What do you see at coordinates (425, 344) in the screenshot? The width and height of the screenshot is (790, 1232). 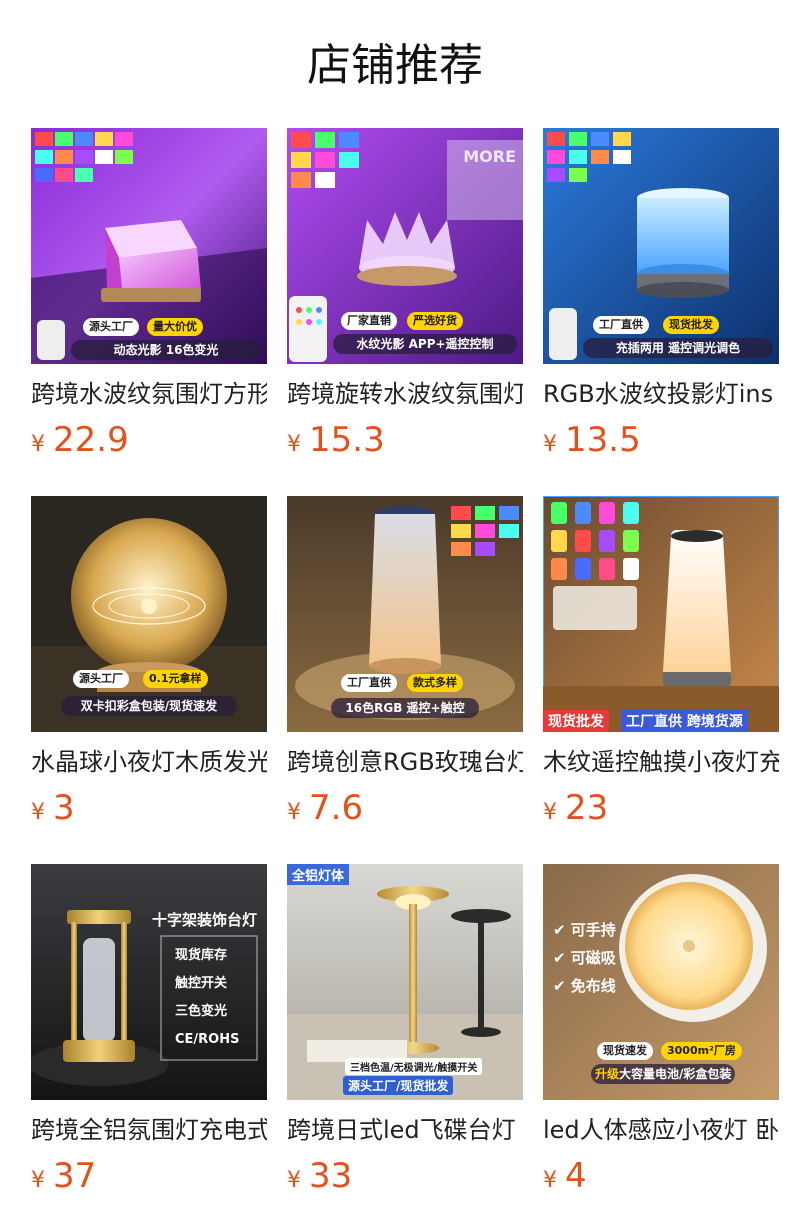 I see `image-caption: 水纹光影 APP+遥控控制` at bounding box center [425, 344].